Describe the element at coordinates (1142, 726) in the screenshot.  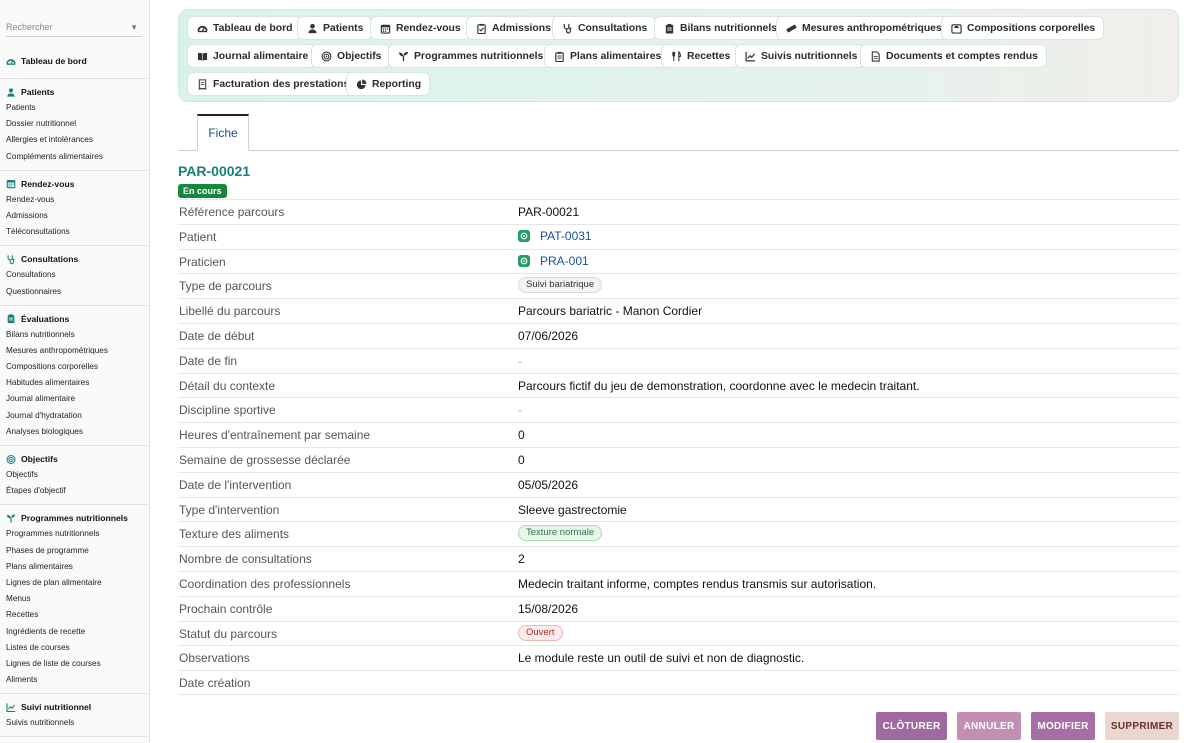
I see `delete-button: SUPPRIMER` at that location.